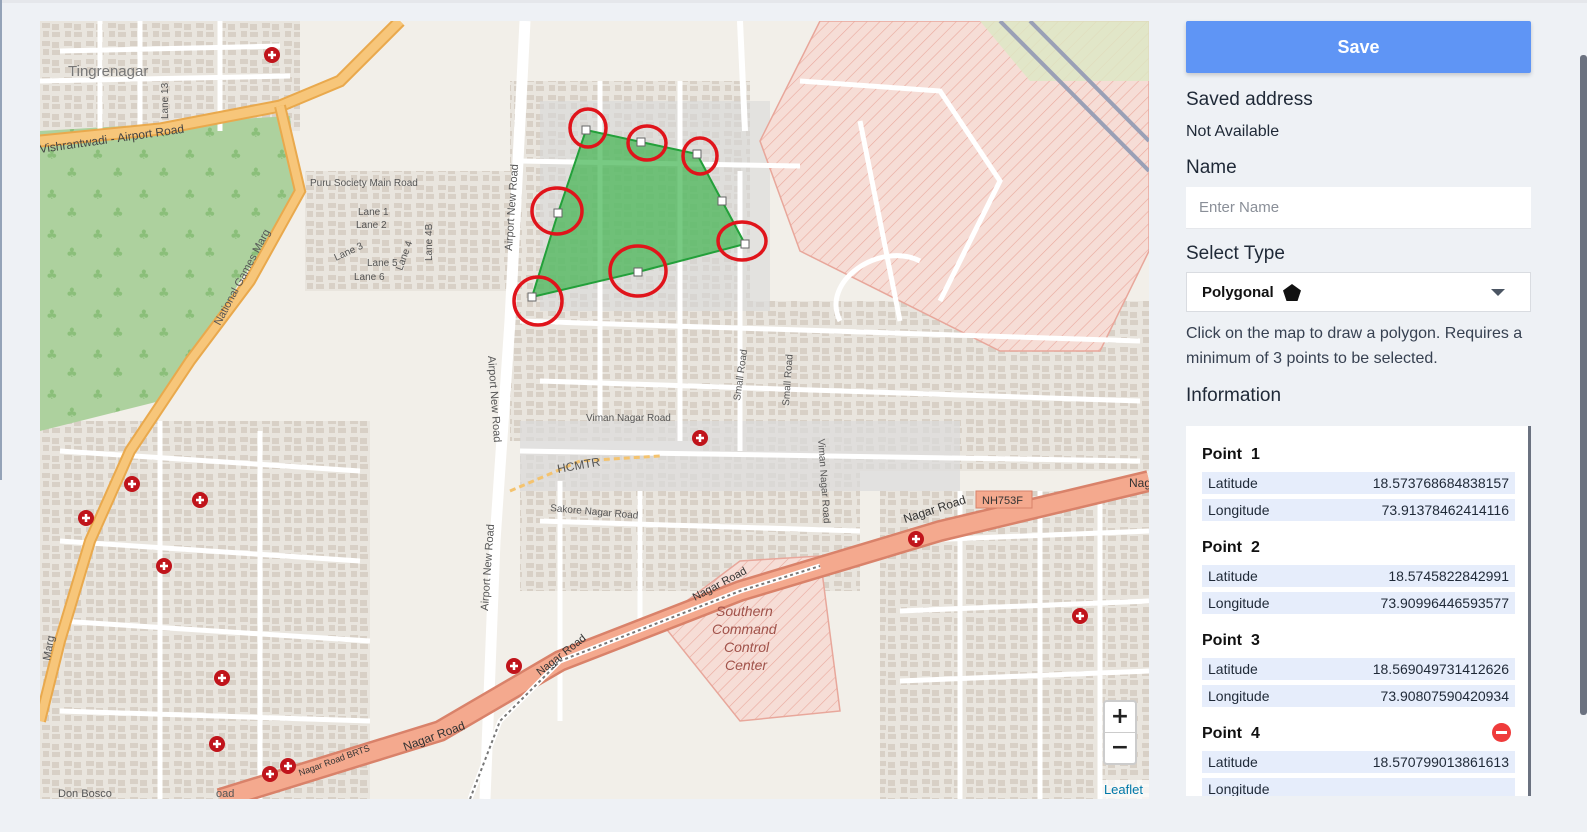 The image size is (1587, 832). I want to click on top-border, so click(793, 1).